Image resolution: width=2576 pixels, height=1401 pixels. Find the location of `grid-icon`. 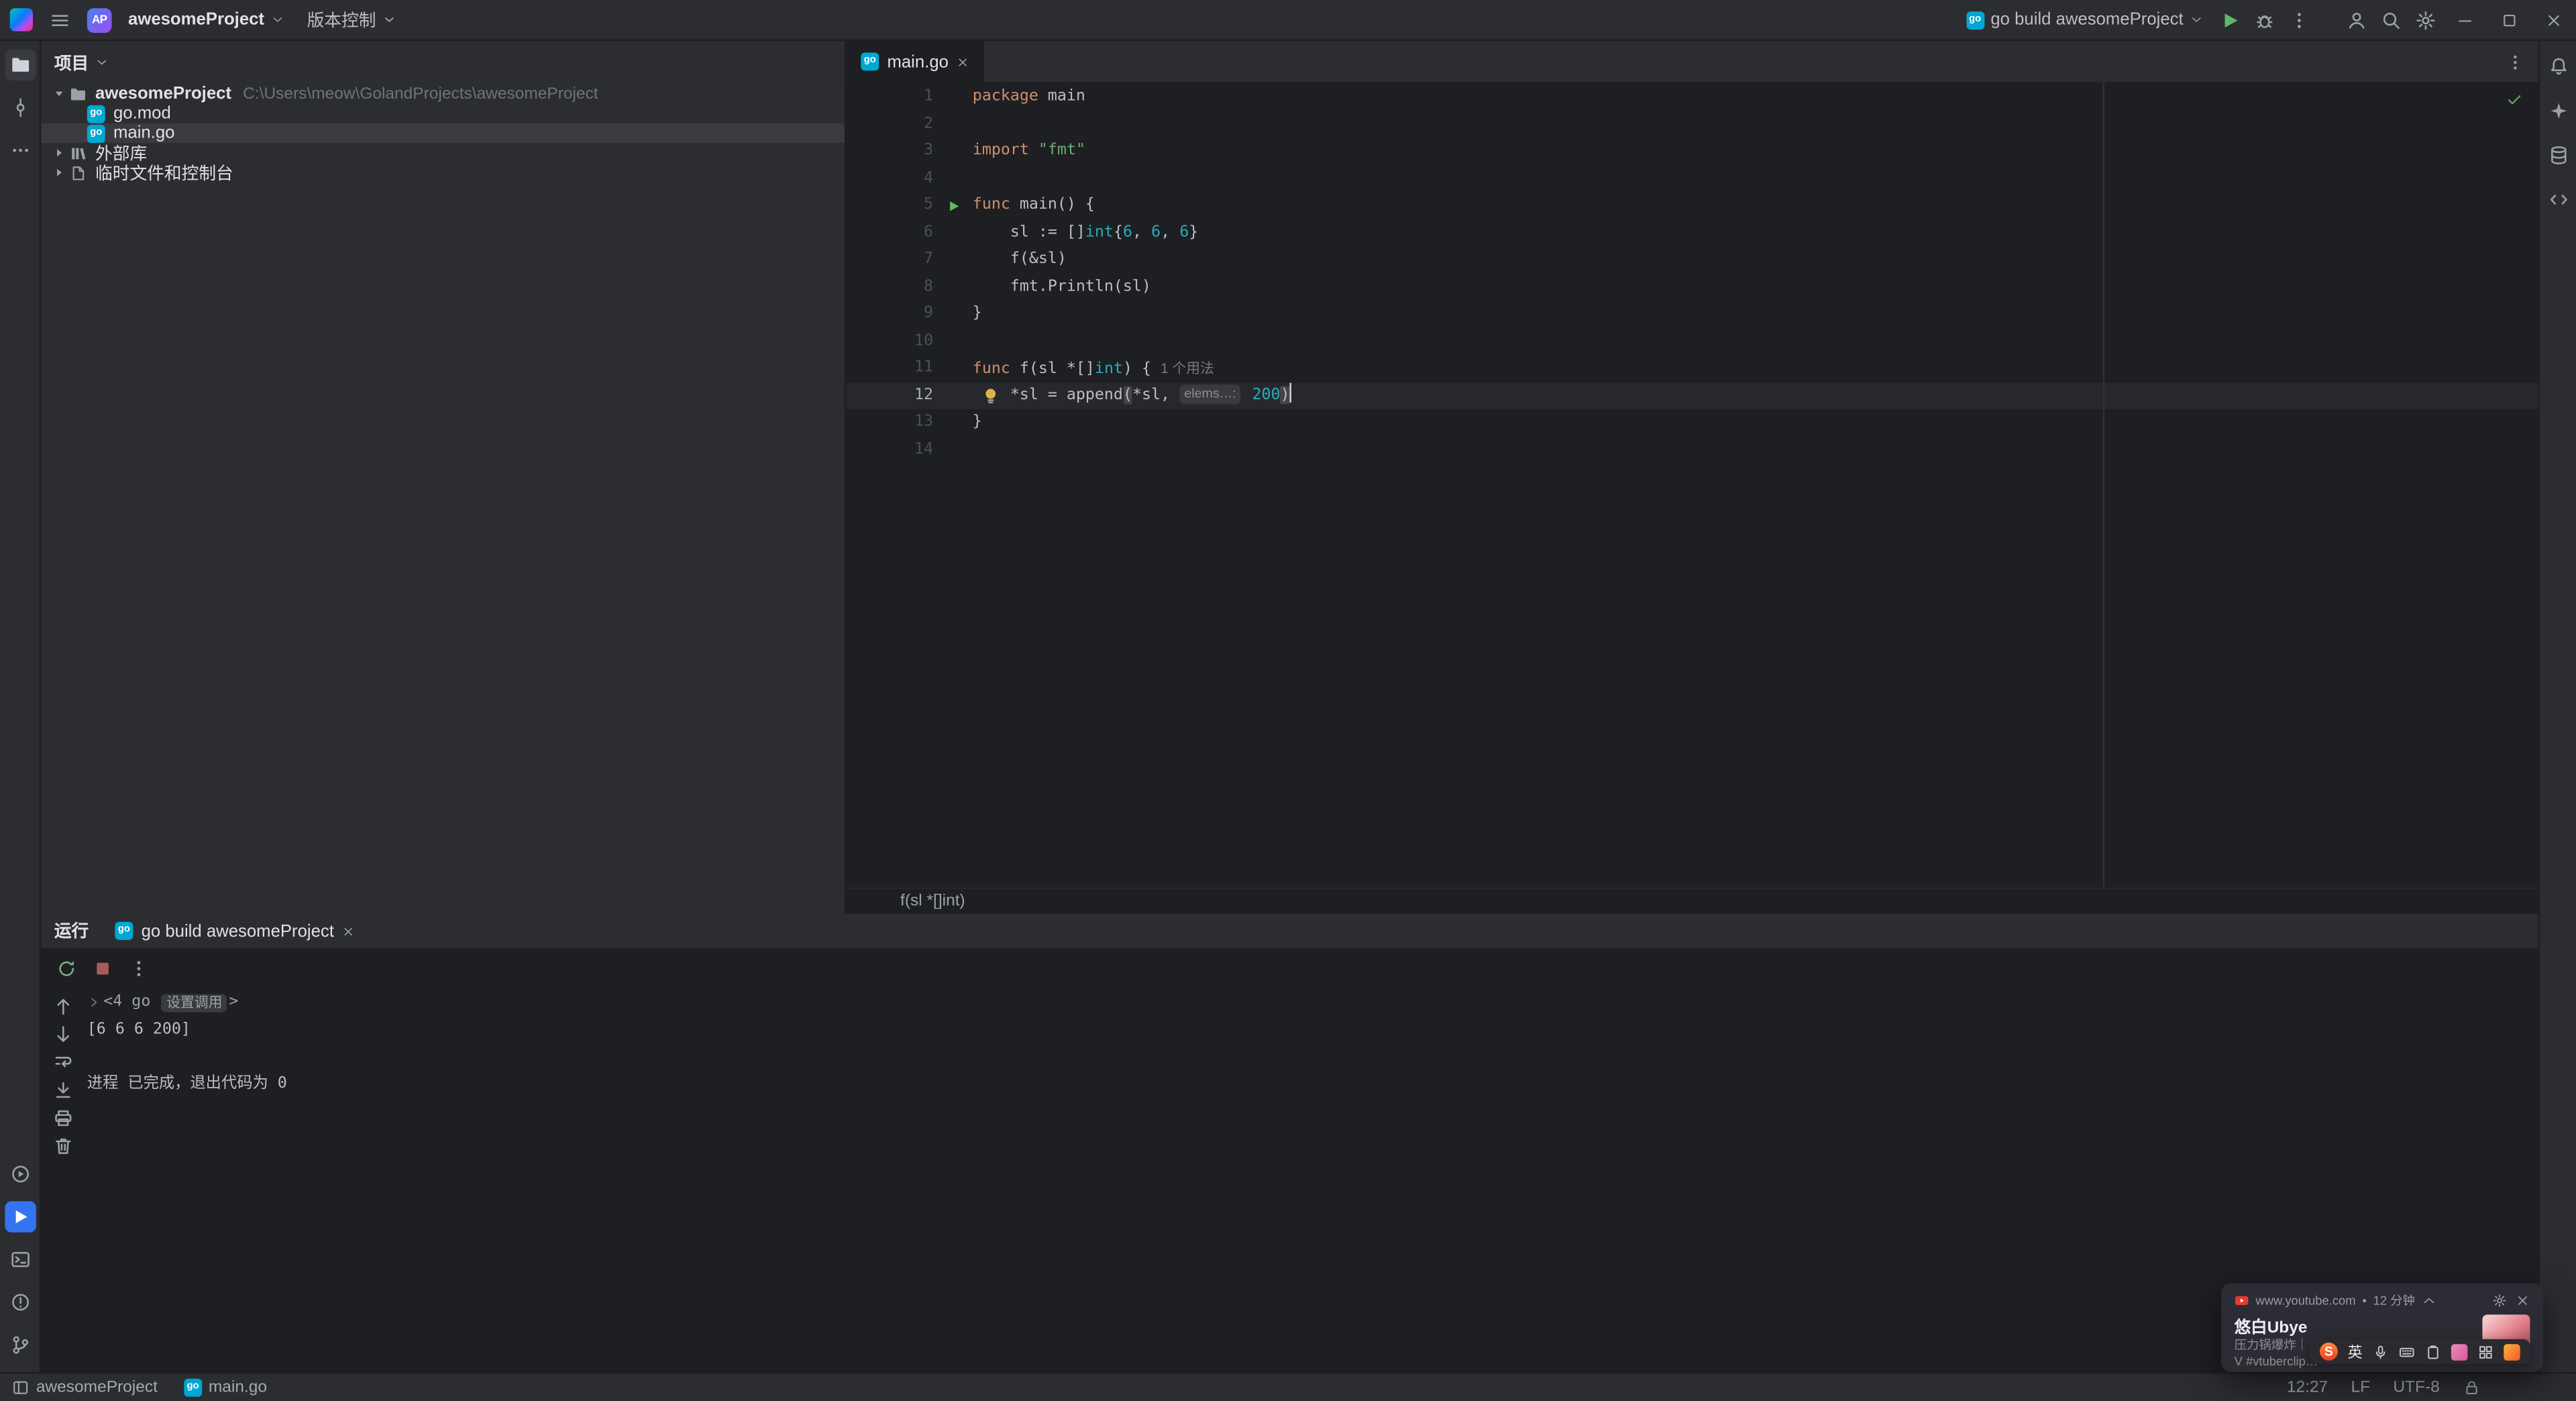

grid-icon is located at coordinates (2485, 1351).